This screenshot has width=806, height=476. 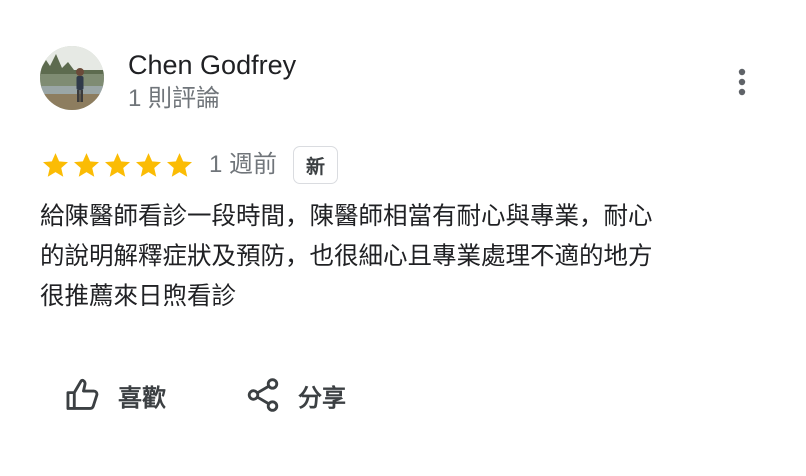 I want to click on share-button: 分享, so click(x=295, y=395).